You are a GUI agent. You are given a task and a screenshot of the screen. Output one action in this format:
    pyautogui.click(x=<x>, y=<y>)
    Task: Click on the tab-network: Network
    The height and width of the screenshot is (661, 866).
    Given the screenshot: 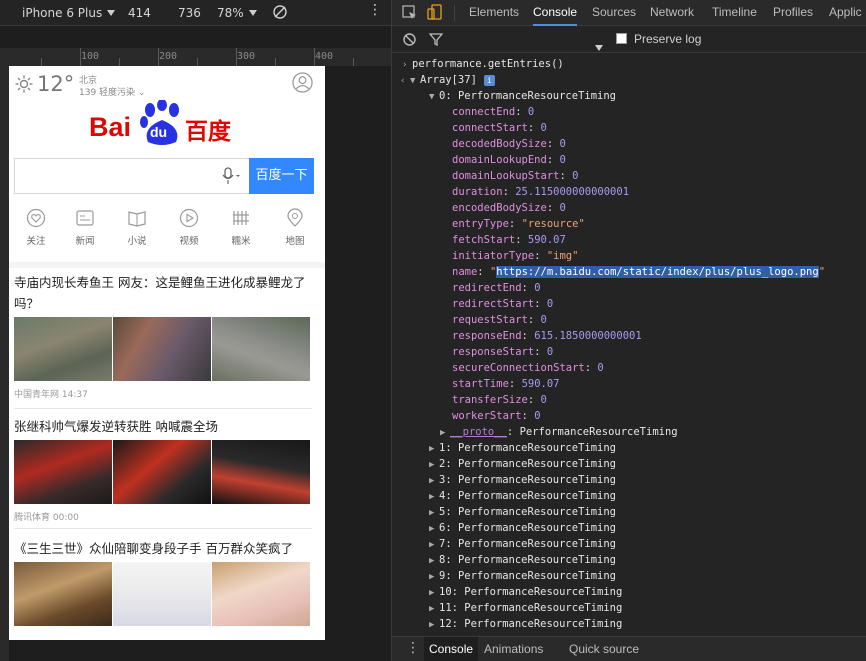 What is the action you would take?
    pyautogui.click(x=672, y=13)
    